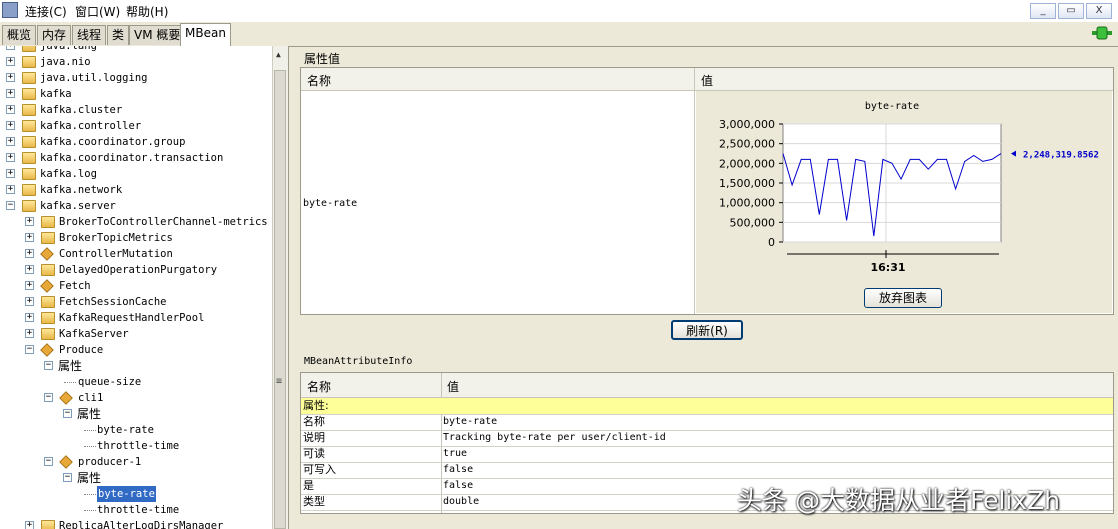  What do you see at coordinates (753, 222) in the screenshot?
I see `y-tick-label: 500,000` at bounding box center [753, 222].